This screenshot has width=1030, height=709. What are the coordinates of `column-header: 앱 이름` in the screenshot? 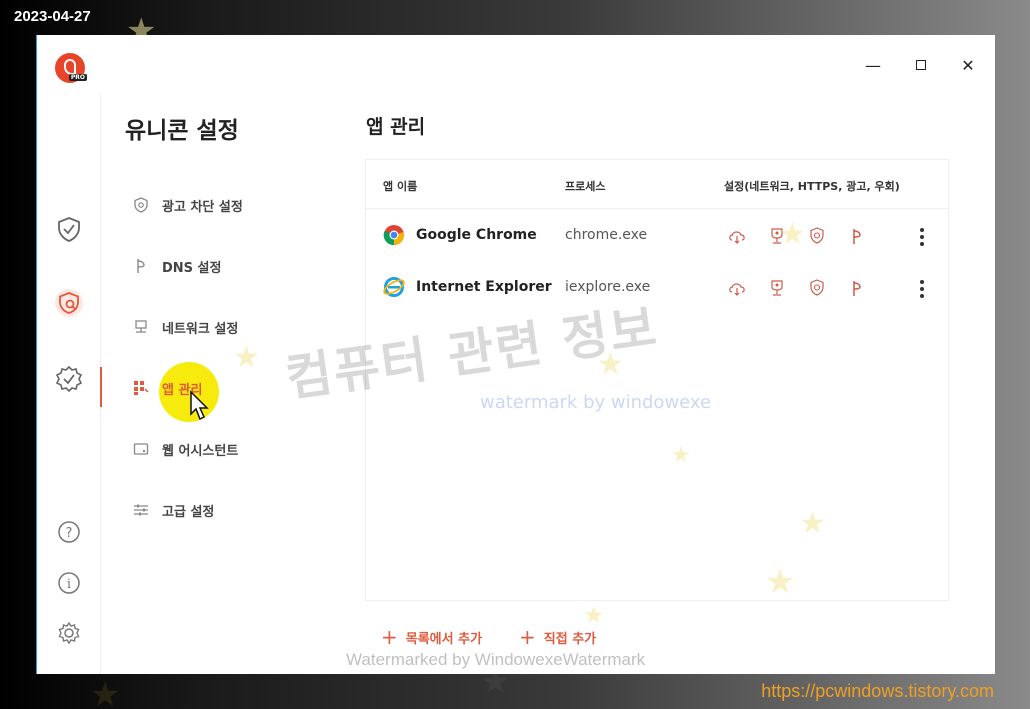 It's located at (400, 186).